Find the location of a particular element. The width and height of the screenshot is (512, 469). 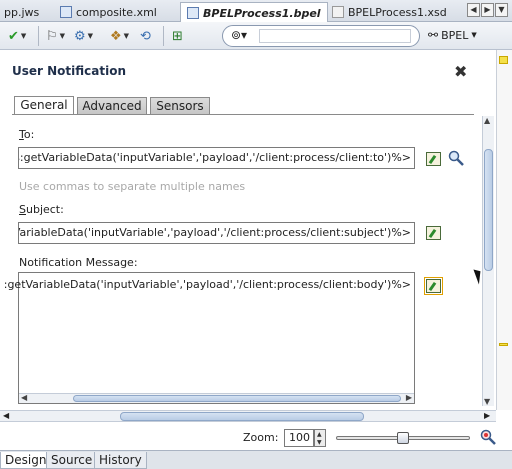

hierarchy-button: ⊞ is located at coordinates (177, 36).